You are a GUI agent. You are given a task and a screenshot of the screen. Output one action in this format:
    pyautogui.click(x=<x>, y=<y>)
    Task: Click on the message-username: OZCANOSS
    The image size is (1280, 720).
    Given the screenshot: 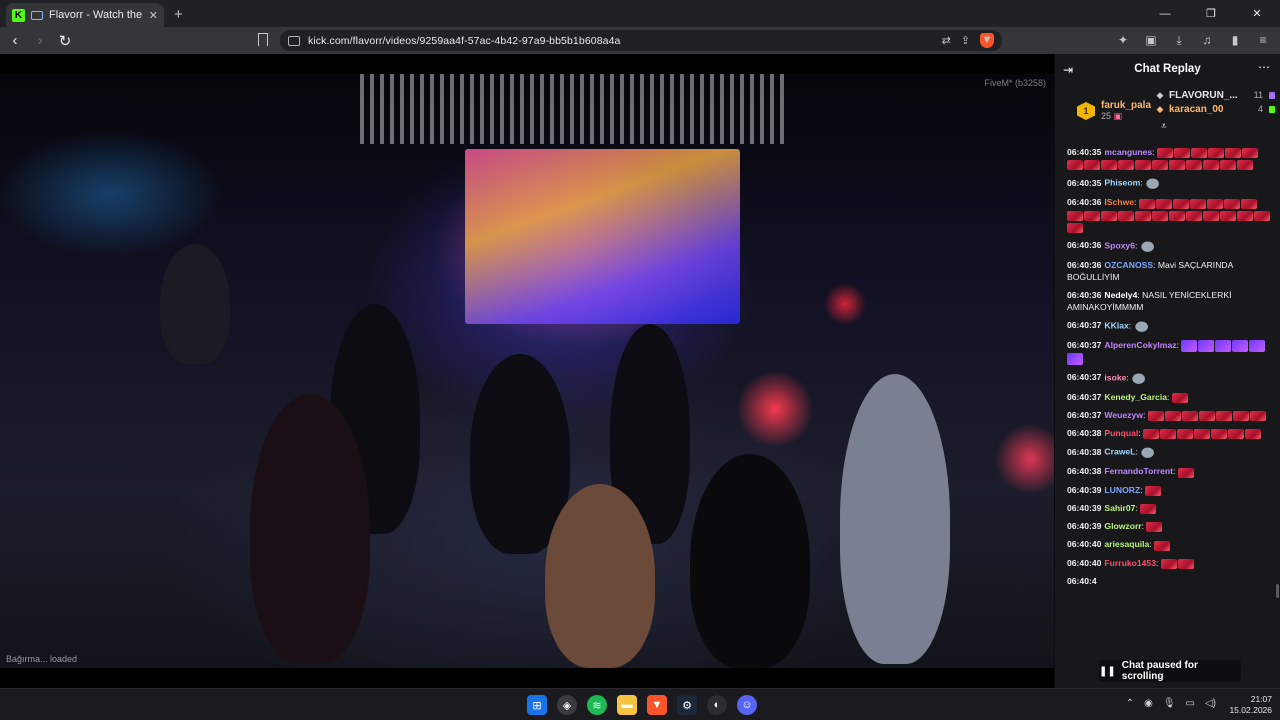 What is the action you would take?
    pyautogui.click(x=1128, y=265)
    